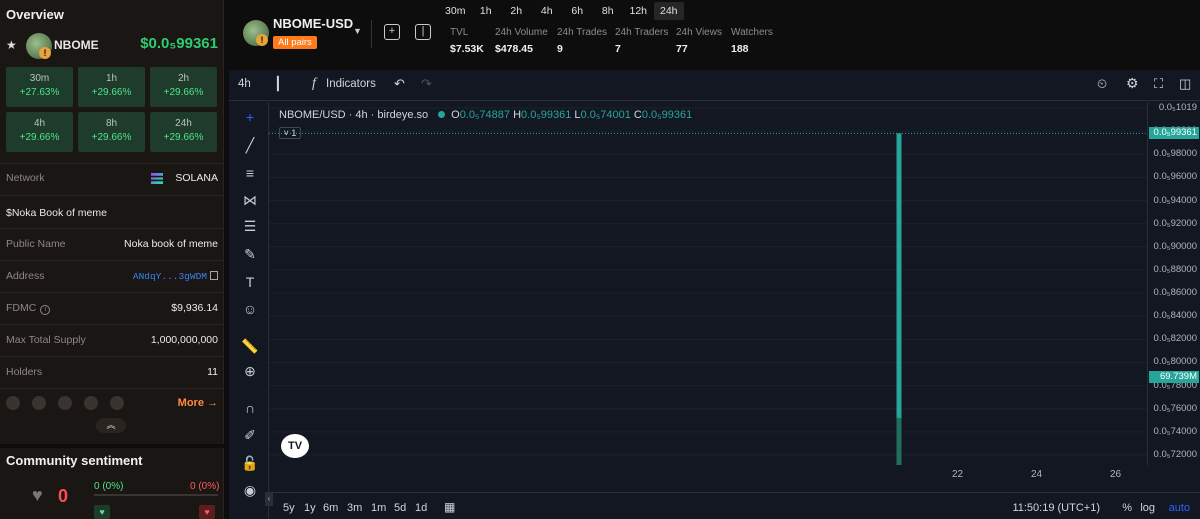 The image size is (1200, 519). I want to click on description-row: $Noka Book of meme, so click(112, 215).